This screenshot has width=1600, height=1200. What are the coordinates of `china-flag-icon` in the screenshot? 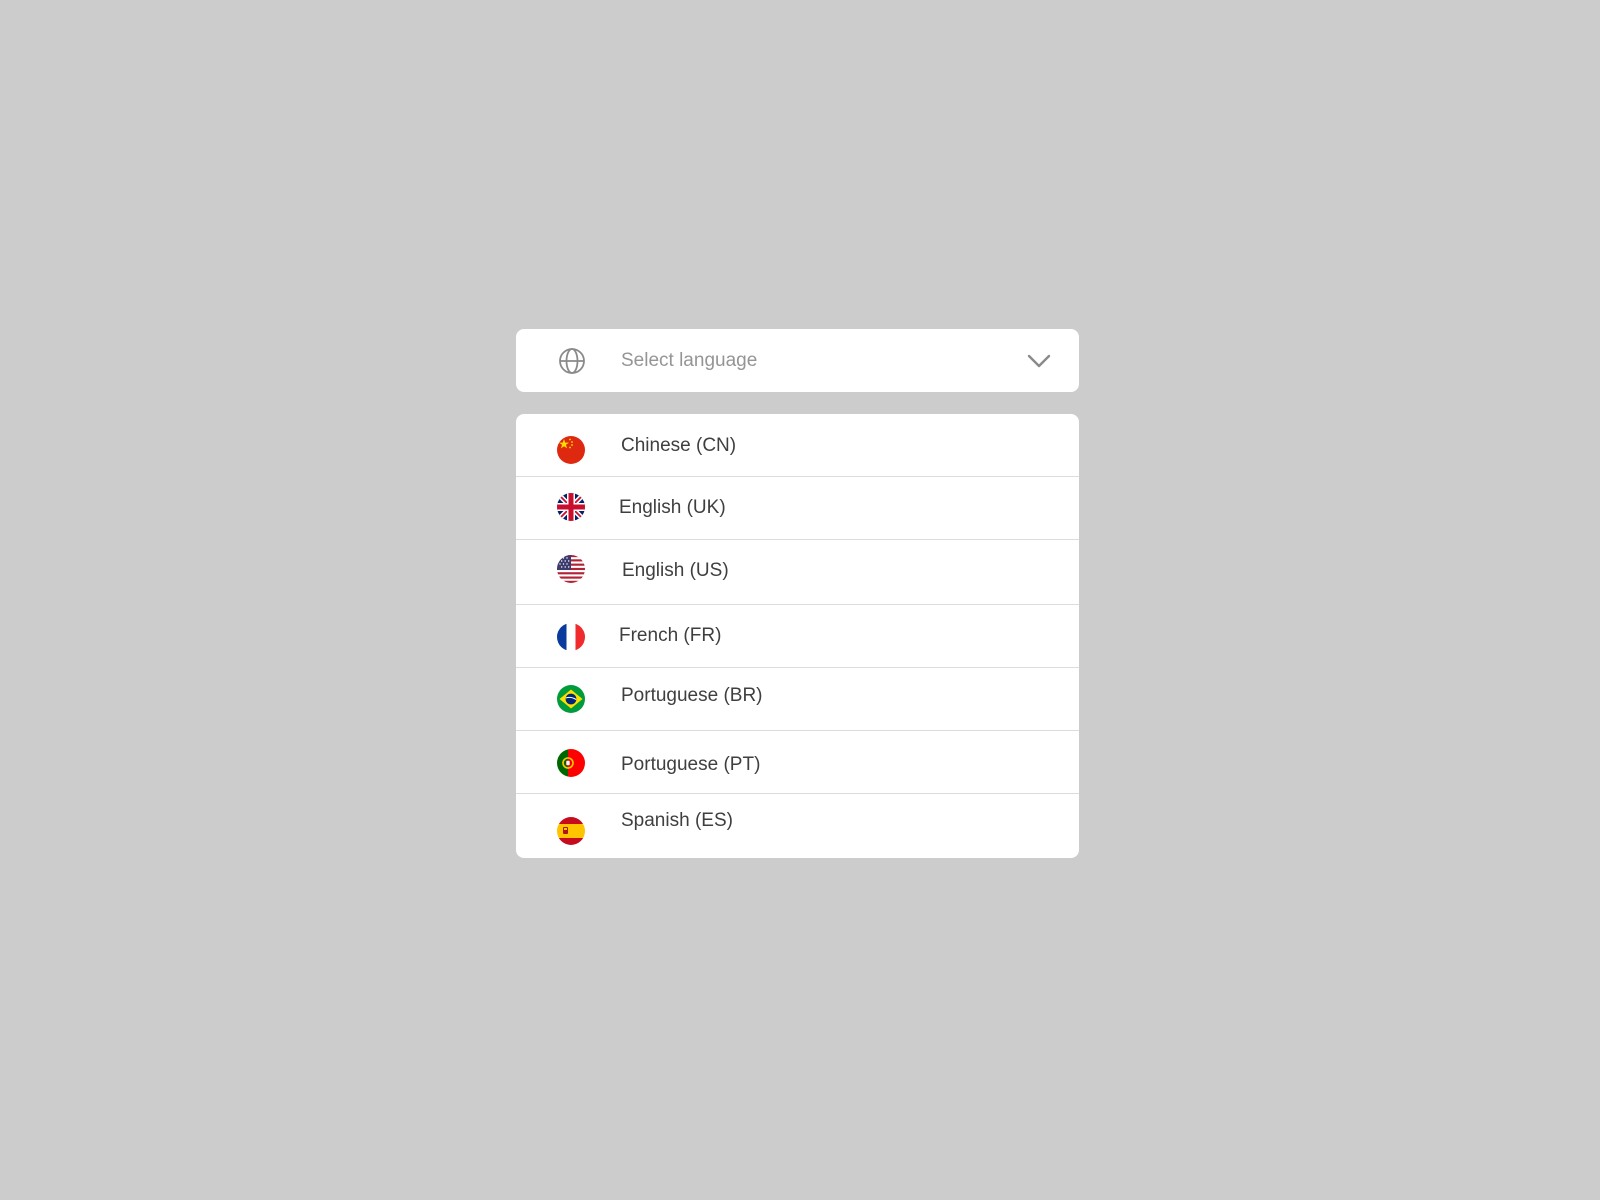 It's located at (571, 450).